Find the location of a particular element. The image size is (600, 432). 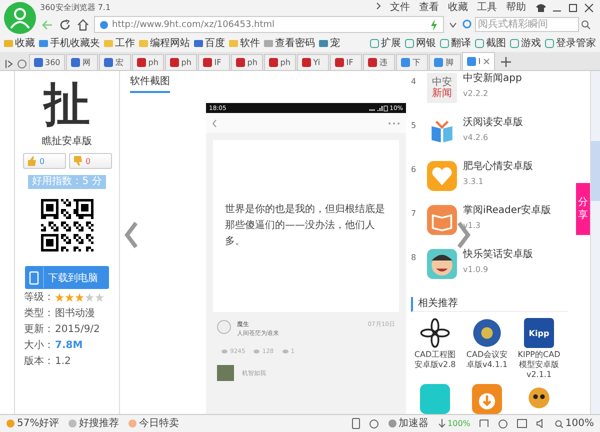

app-title-link: KIPP的CAD模型安卓版v2.1.1 is located at coordinates (539, 365).